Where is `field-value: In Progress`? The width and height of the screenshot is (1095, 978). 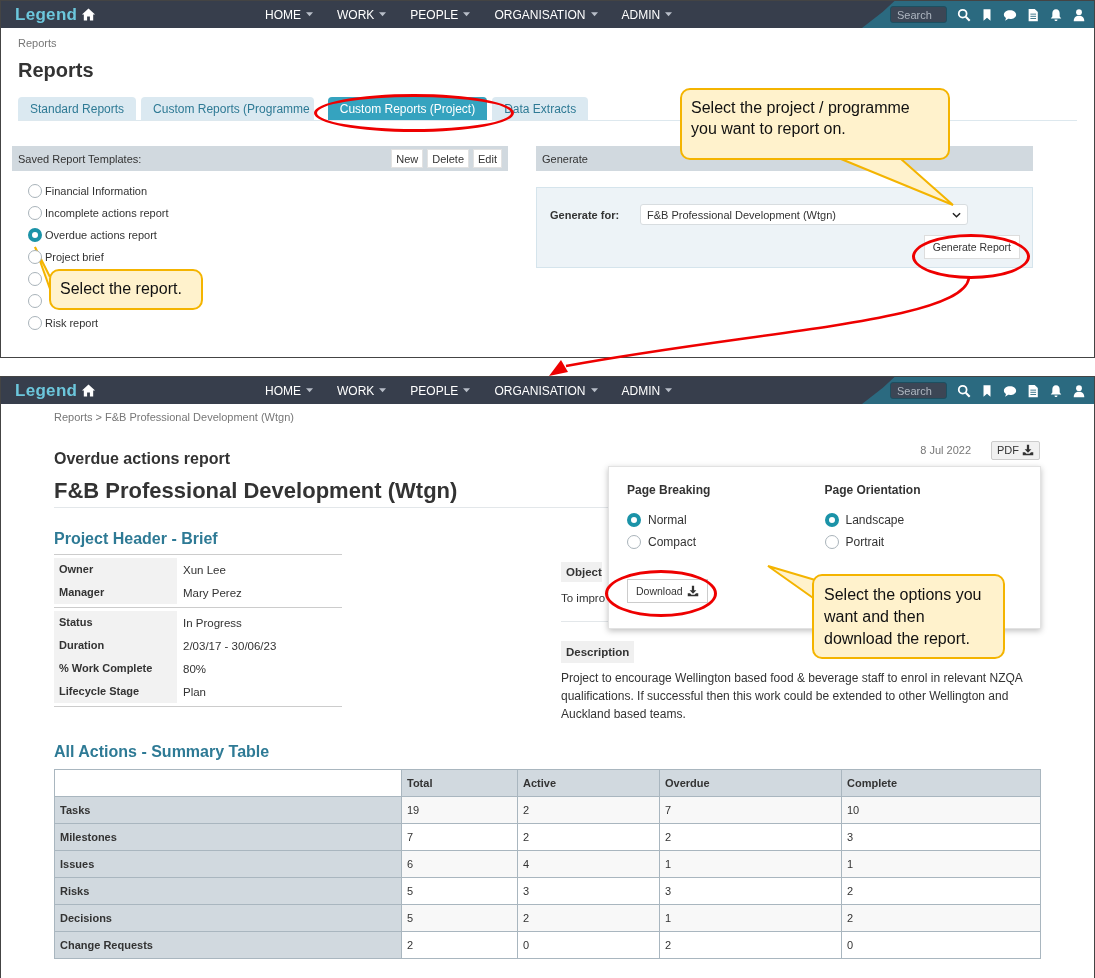 field-value: In Progress is located at coordinates (212, 622).